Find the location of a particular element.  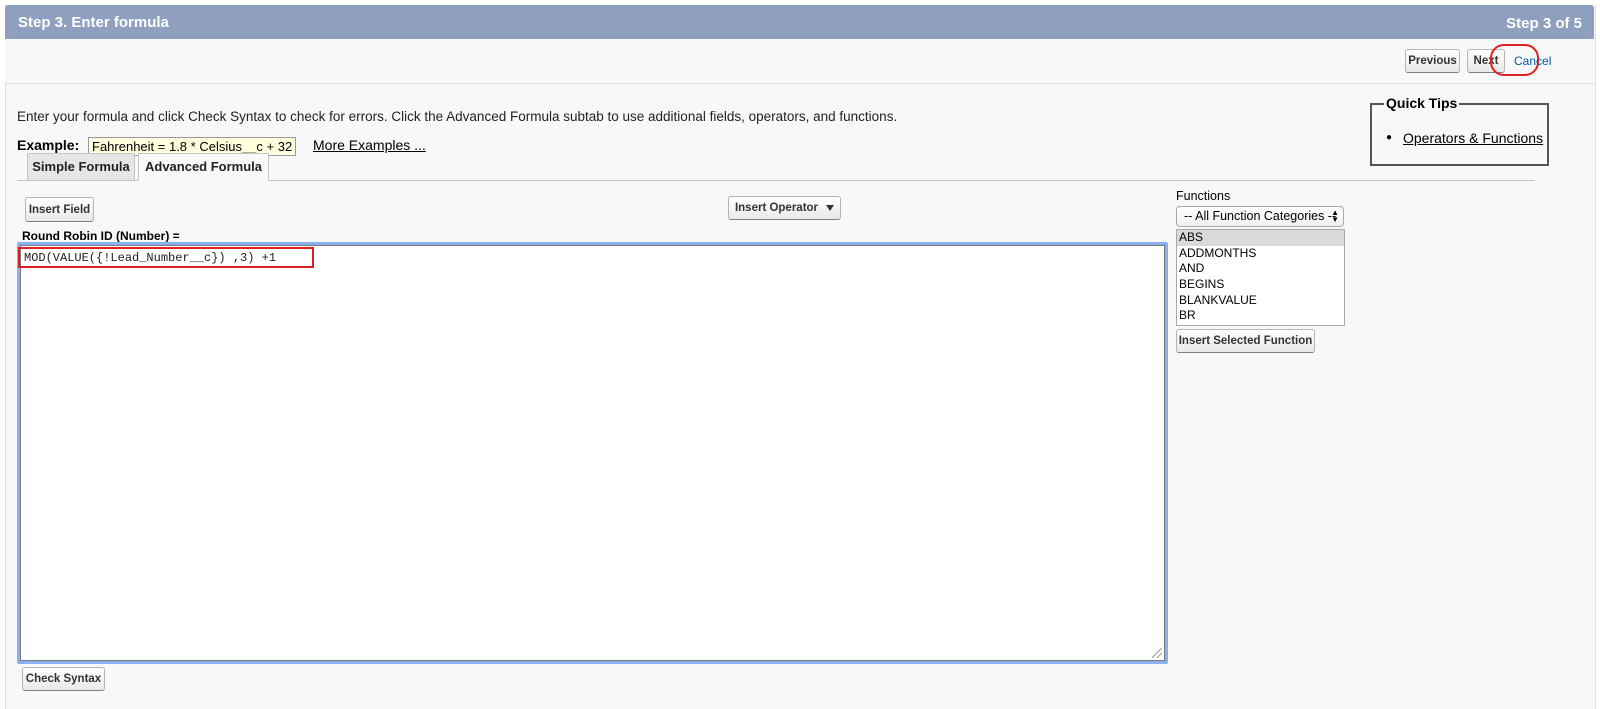

navigation-bar is located at coordinates (799, 61).